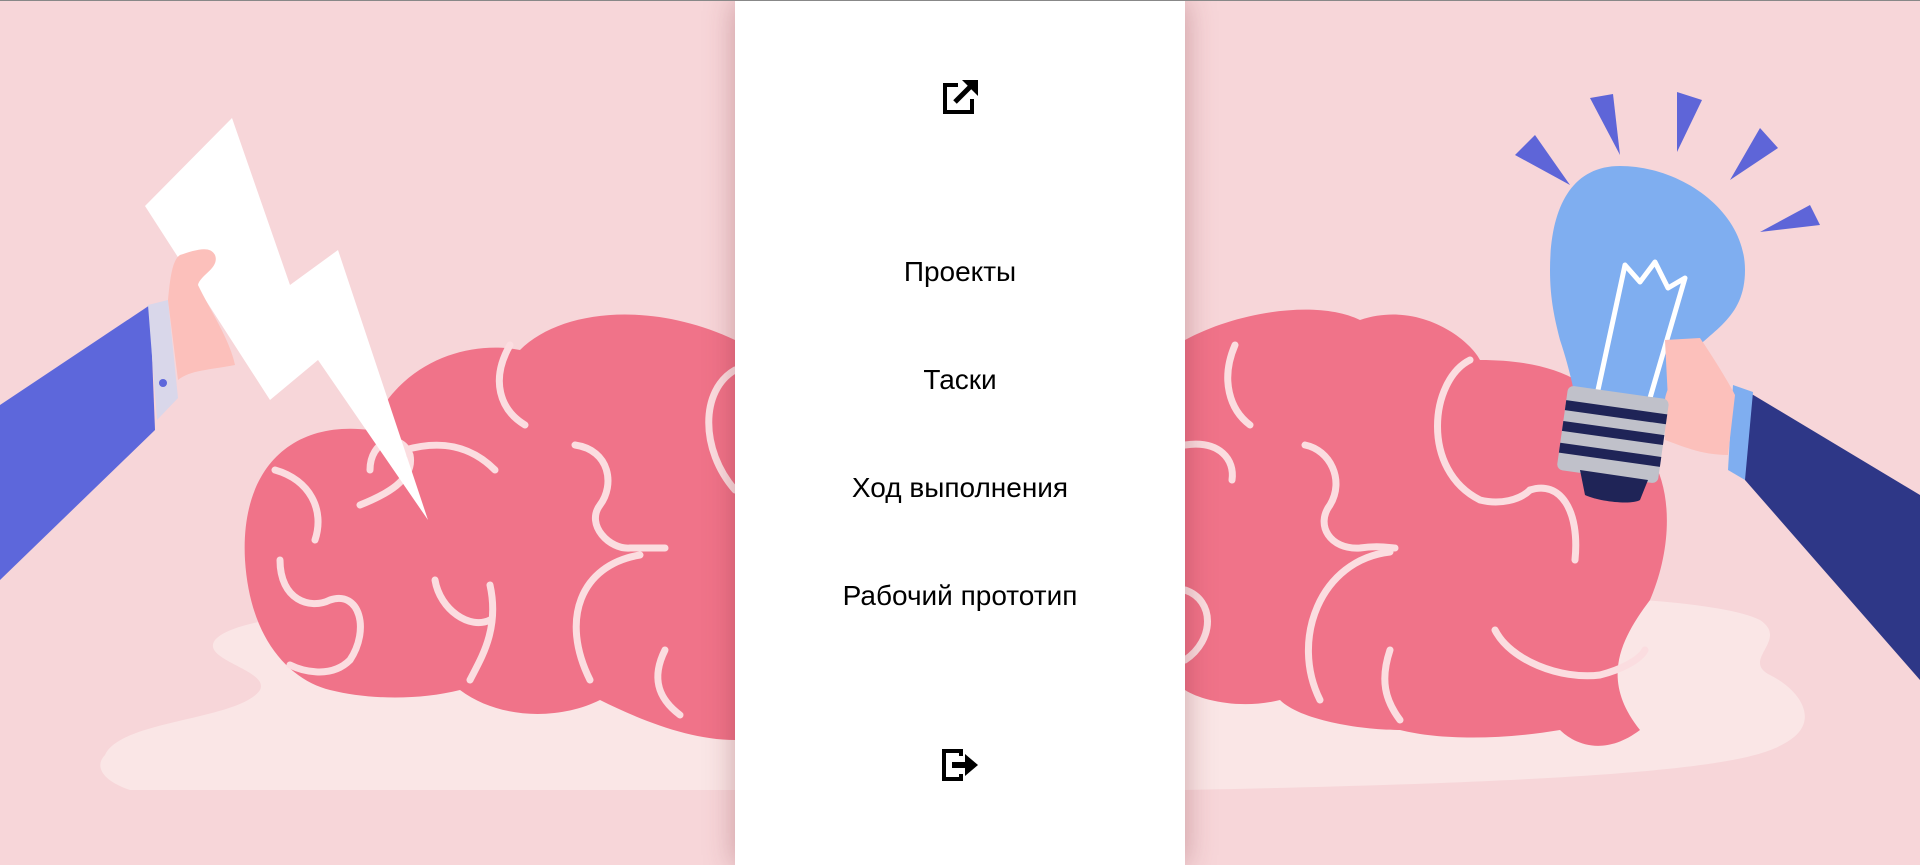 Image resolution: width=1920 pixels, height=865 pixels. What do you see at coordinates (960, 622) in the screenshot?
I see `menu-item-prototype: Рабочий прототип` at bounding box center [960, 622].